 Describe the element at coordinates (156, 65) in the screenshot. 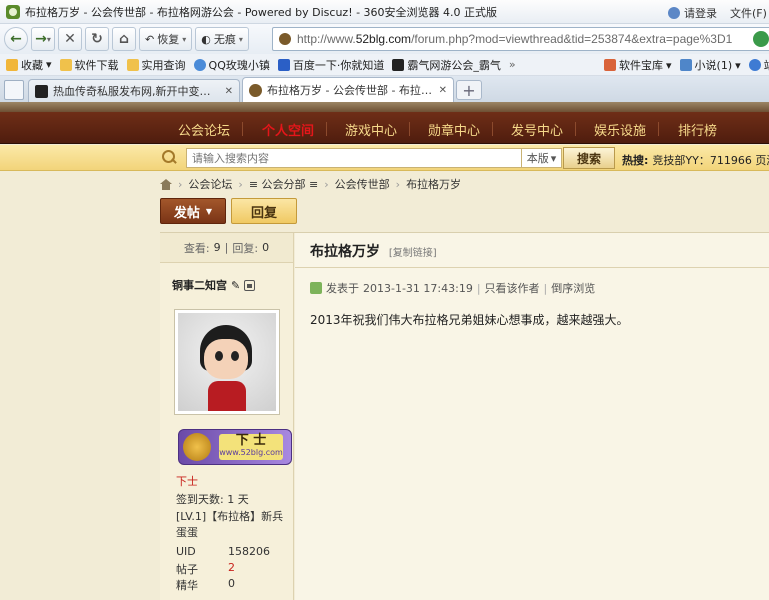

I see `bookmark-lookup: 实用查询` at that location.